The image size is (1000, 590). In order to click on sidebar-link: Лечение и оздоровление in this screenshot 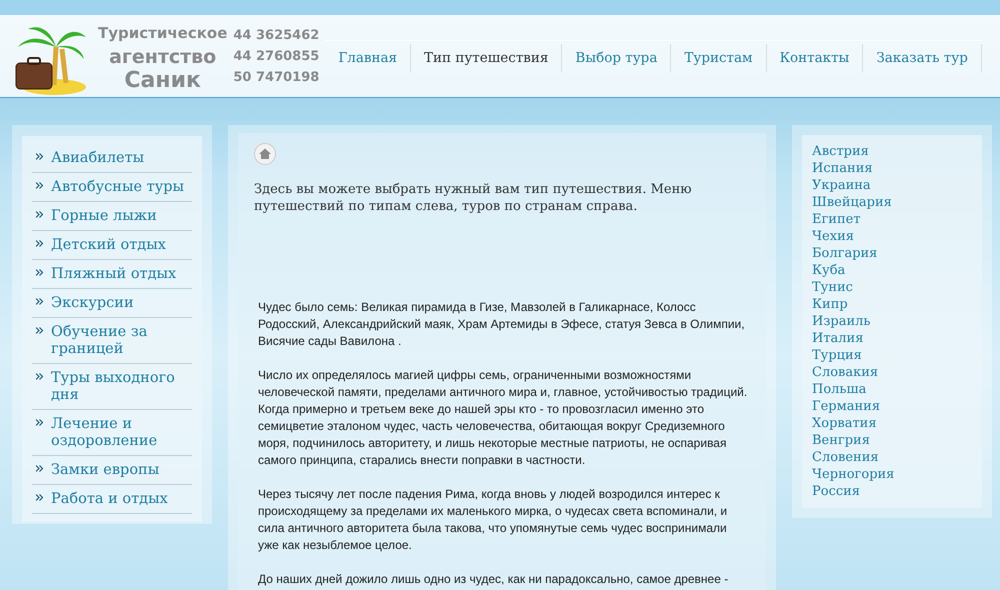, I will do `click(121, 433)`.